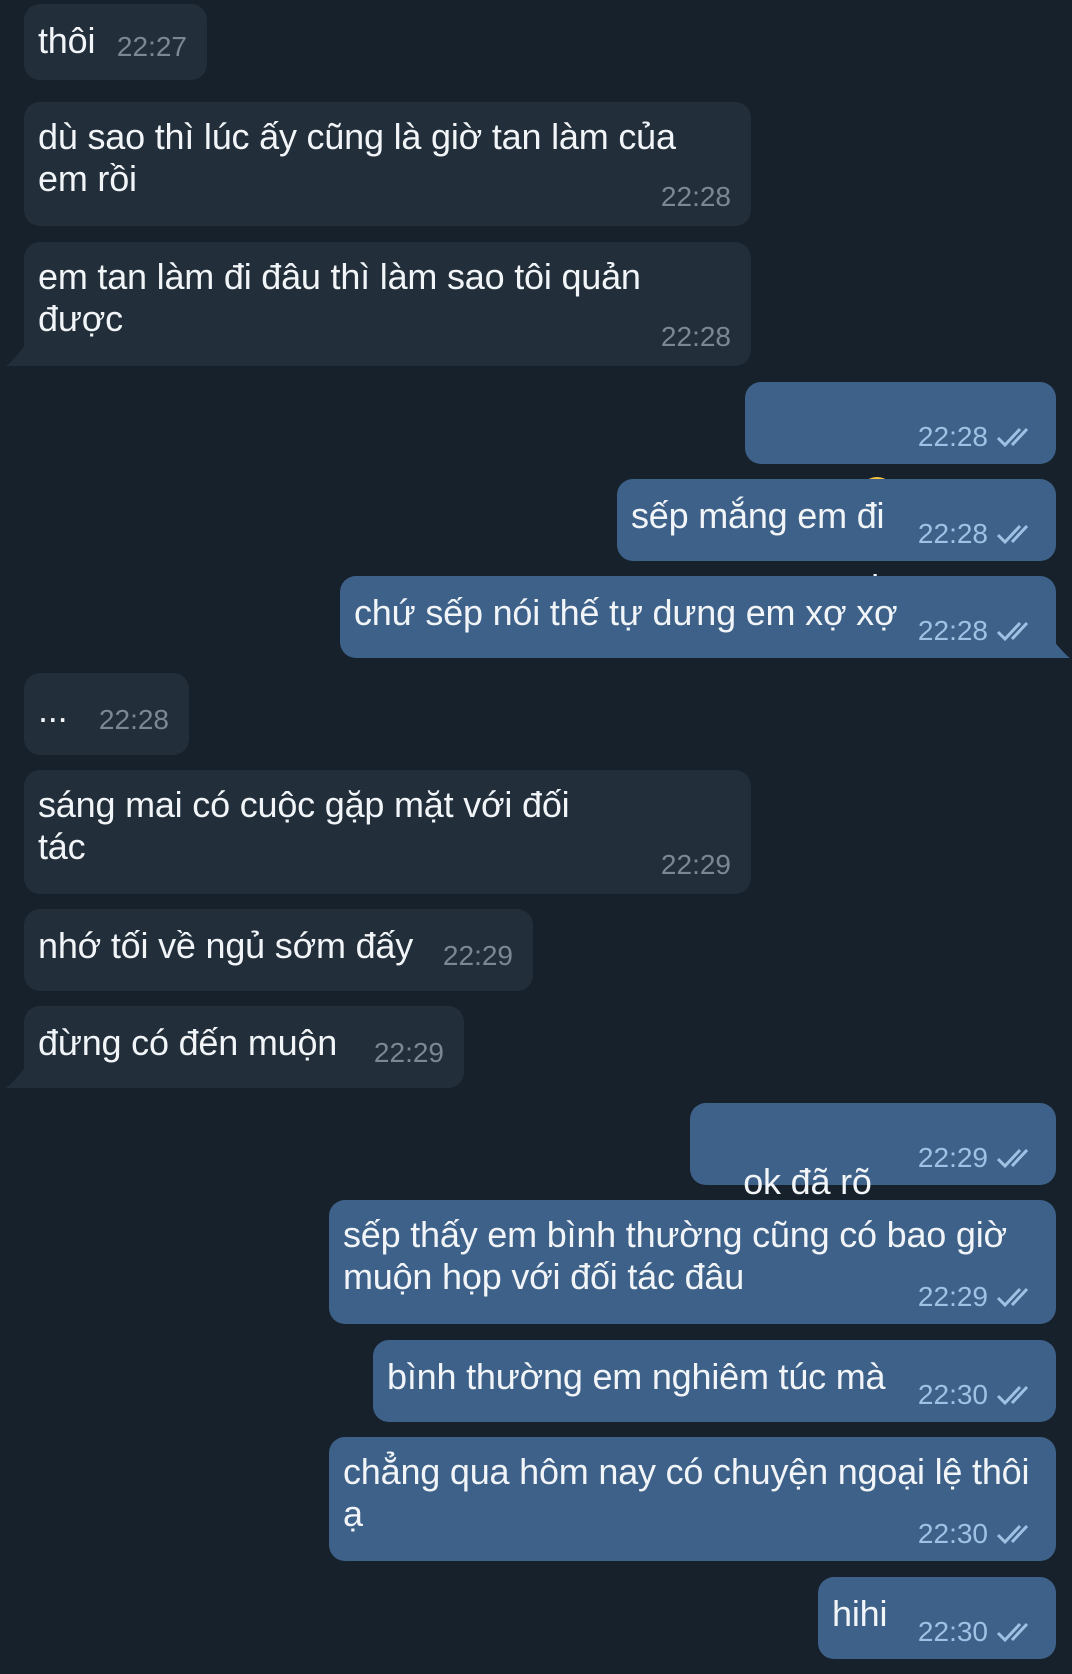  I want to click on outgoing-message: sếp mắng em đi 22:28, so click(836, 520).